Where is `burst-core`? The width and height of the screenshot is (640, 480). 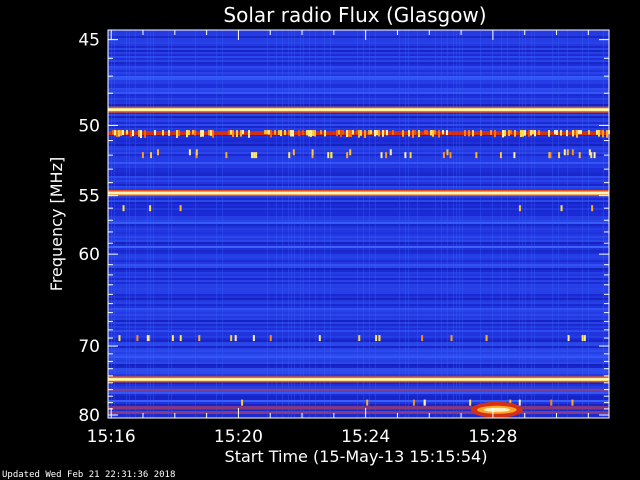 burst-core is located at coordinates (497, 409).